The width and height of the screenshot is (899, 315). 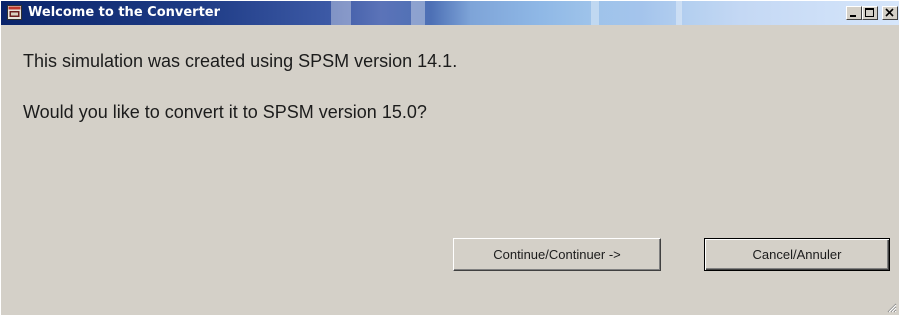 I want to click on window-title: Welcome to the Converter, so click(x=124, y=12).